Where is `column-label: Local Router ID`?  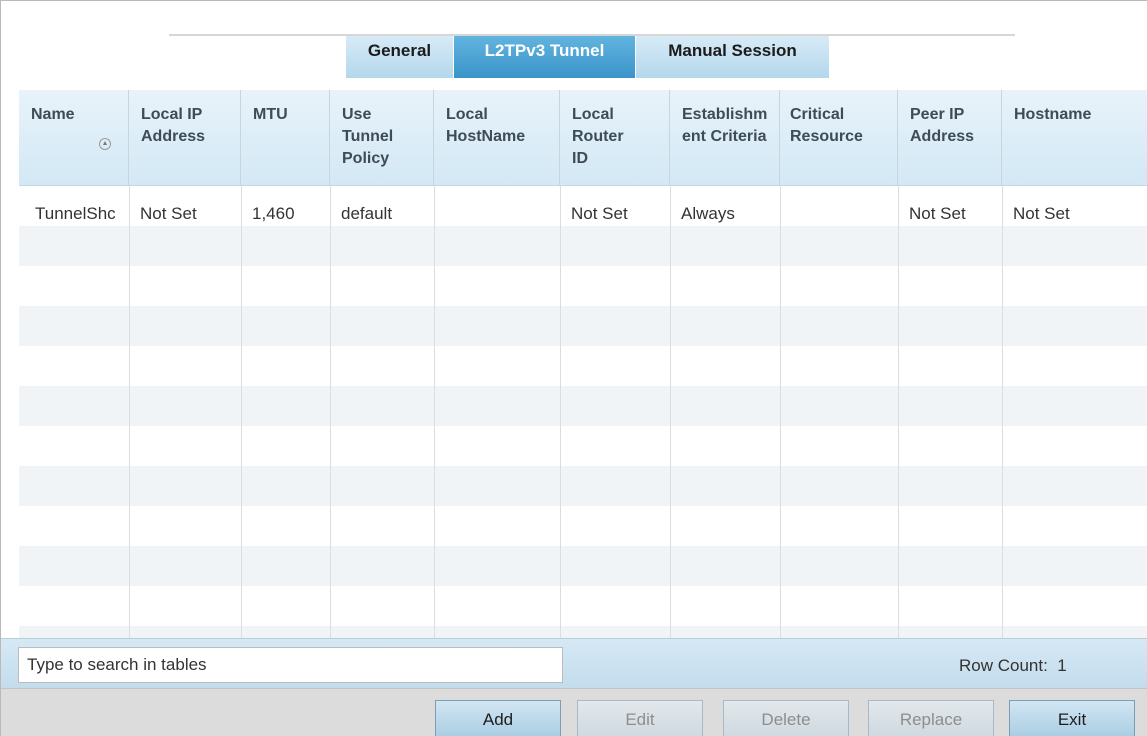 column-label: Local Router ID is located at coordinates (598, 136).